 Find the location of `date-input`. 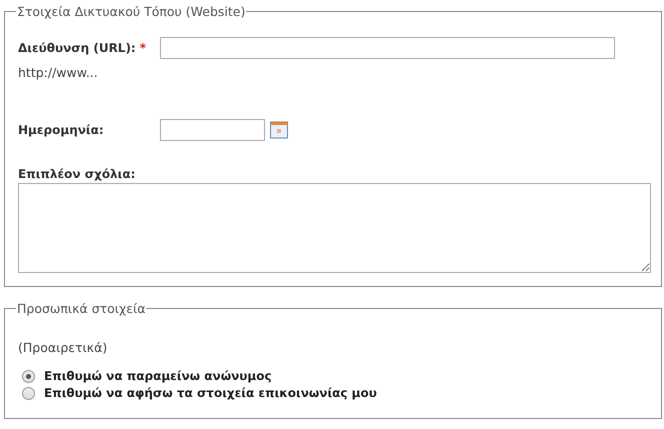

date-input is located at coordinates (212, 130).